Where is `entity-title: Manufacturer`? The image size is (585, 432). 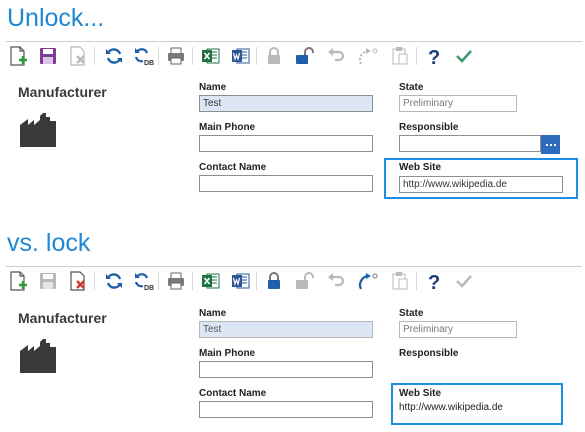
entity-title: Manufacturer is located at coordinates (62, 92).